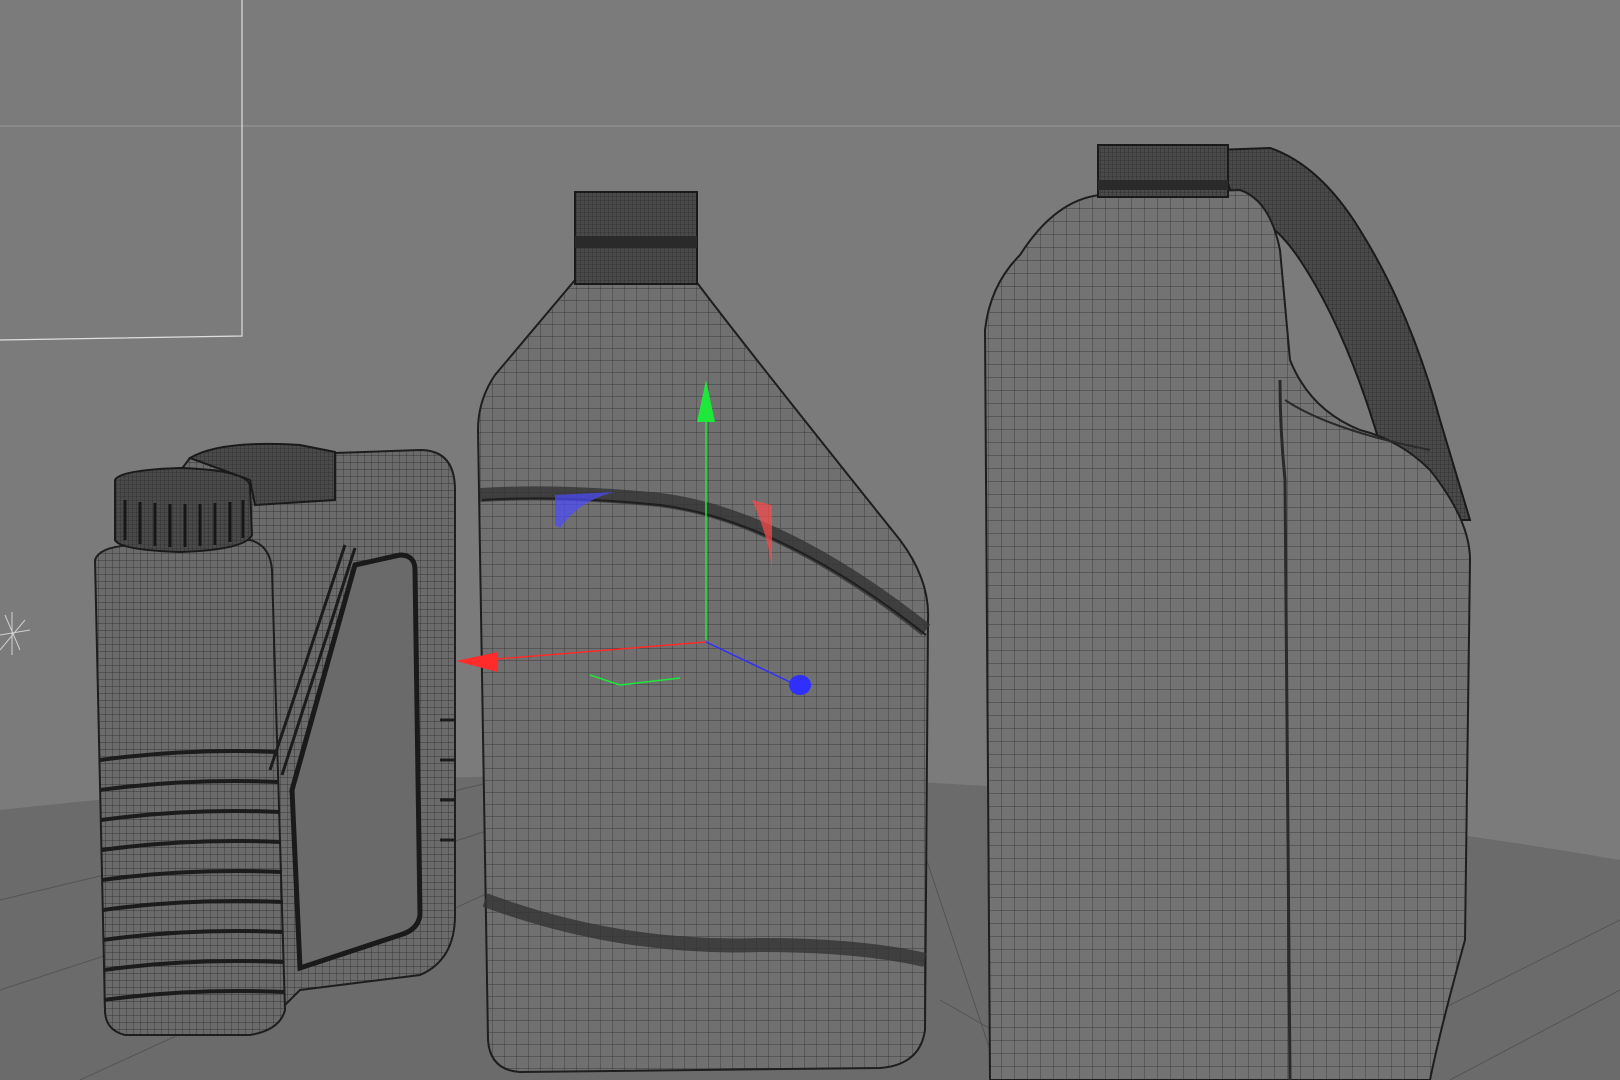  What do you see at coordinates (800, 685) in the screenshot?
I see `gizmo-z-handle-icon` at bounding box center [800, 685].